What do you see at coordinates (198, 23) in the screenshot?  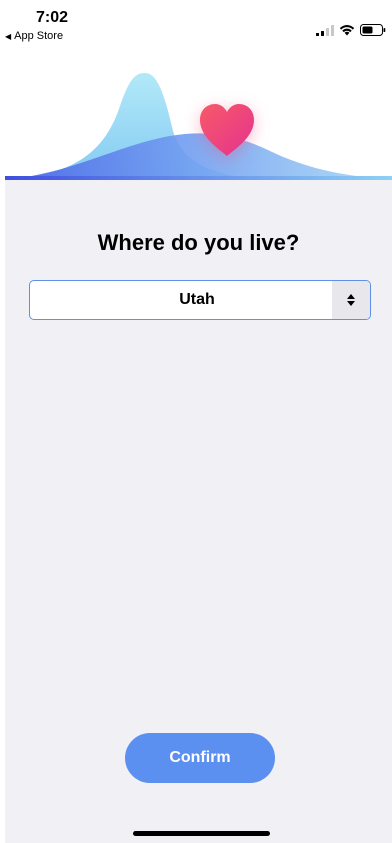 I see `status-bar: 7:02 ◀ App Store` at bounding box center [198, 23].